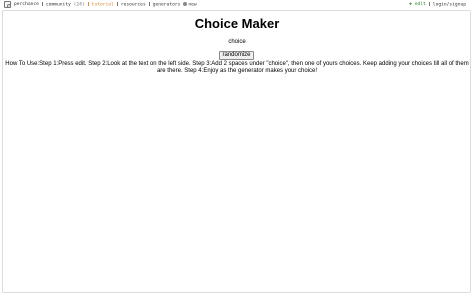 Image resolution: width=474 pixels, height=296 pixels. What do you see at coordinates (410, 4) in the screenshot?
I see `edit-icon: ✚` at bounding box center [410, 4].